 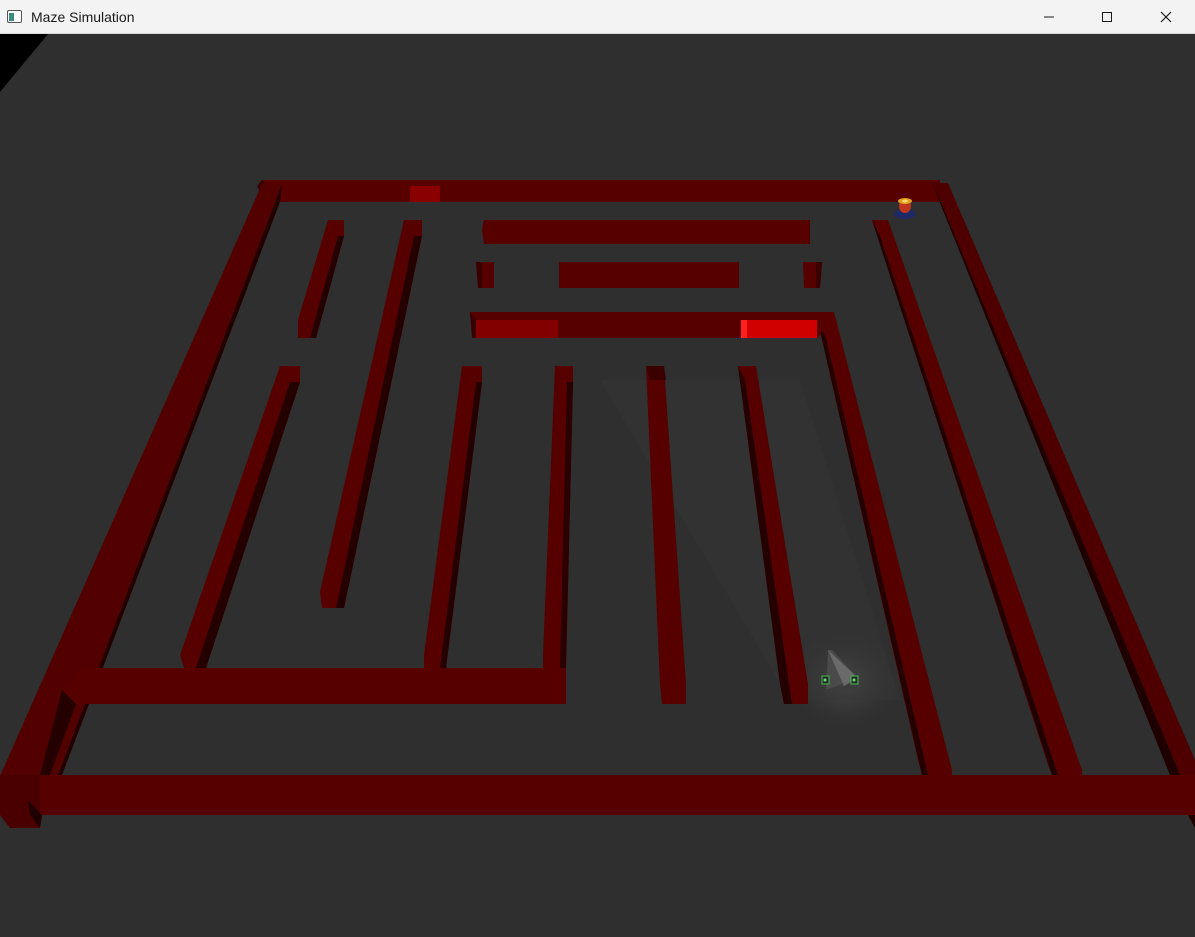 What do you see at coordinates (14, 16) in the screenshot?
I see `app-window-icon` at bounding box center [14, 16].